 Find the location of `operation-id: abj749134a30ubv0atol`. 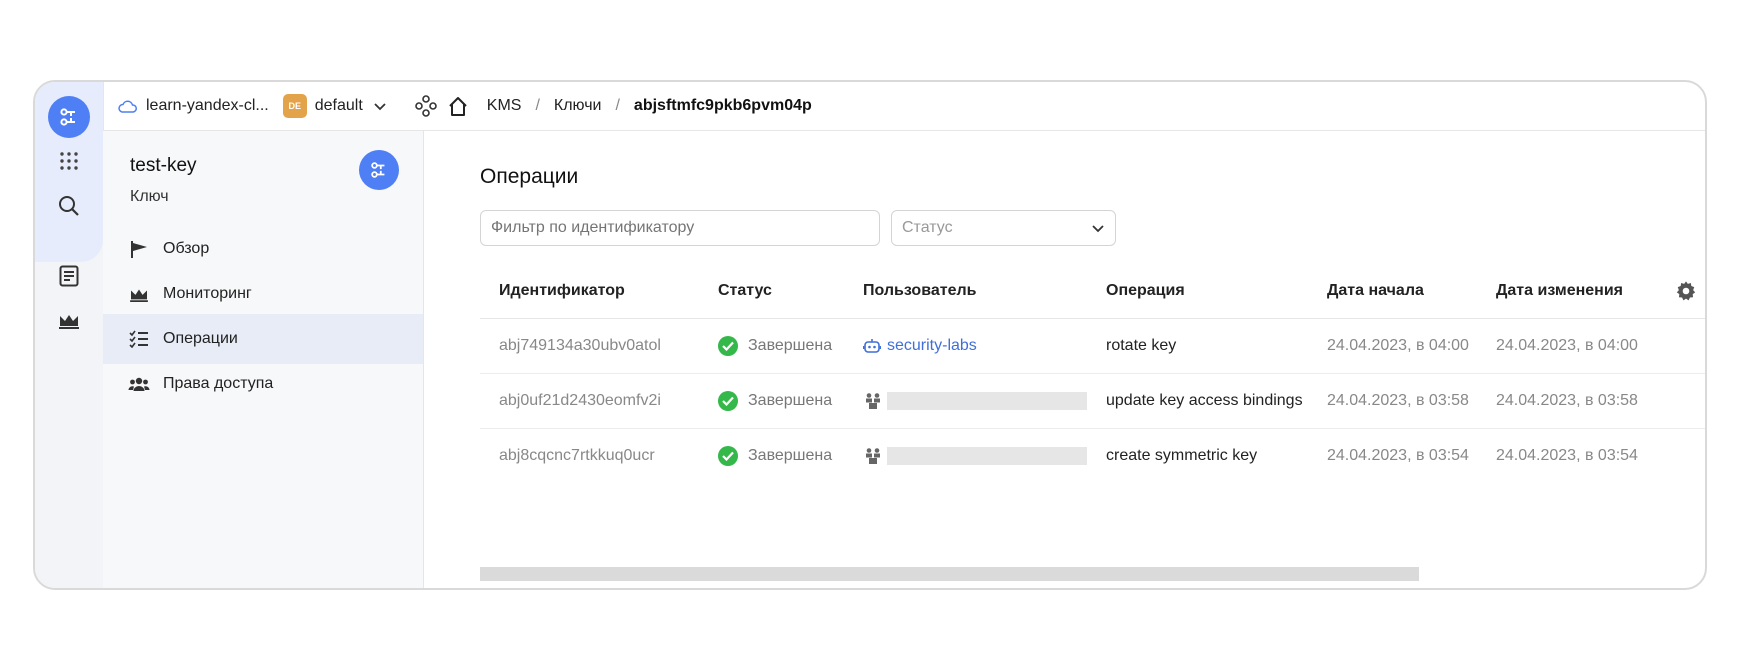

operation-id: abj749134a30ubv0atol is located at coordinates (589, 346).